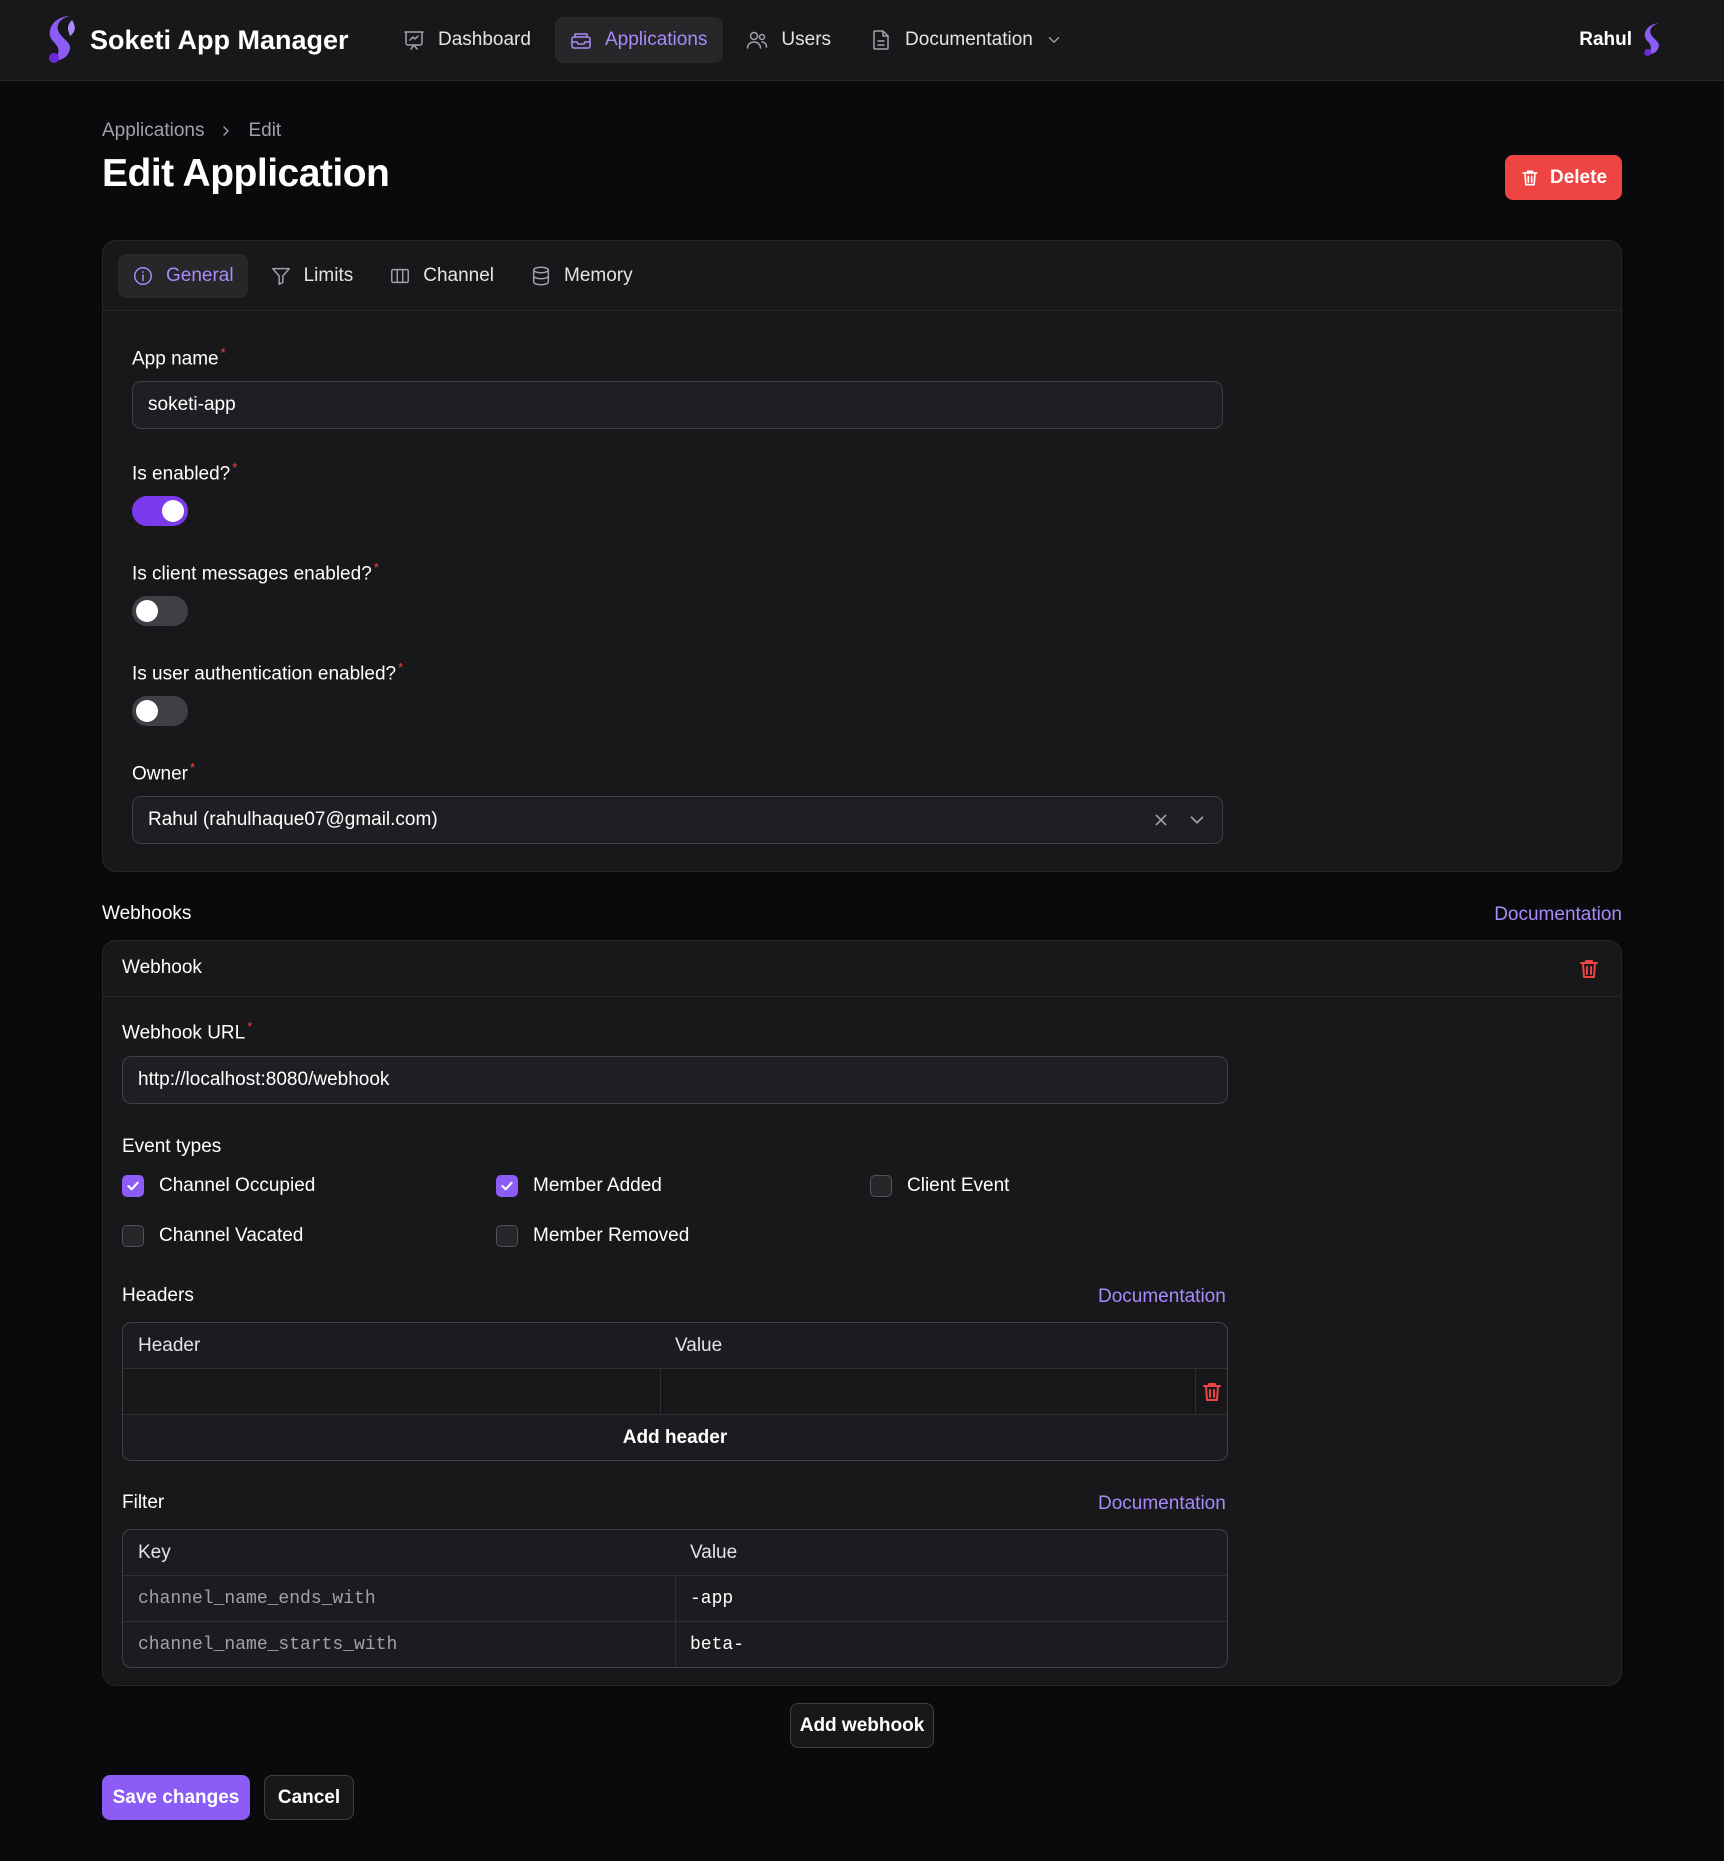  I want to click on user-menu: Rahul, so click(1622, 40).